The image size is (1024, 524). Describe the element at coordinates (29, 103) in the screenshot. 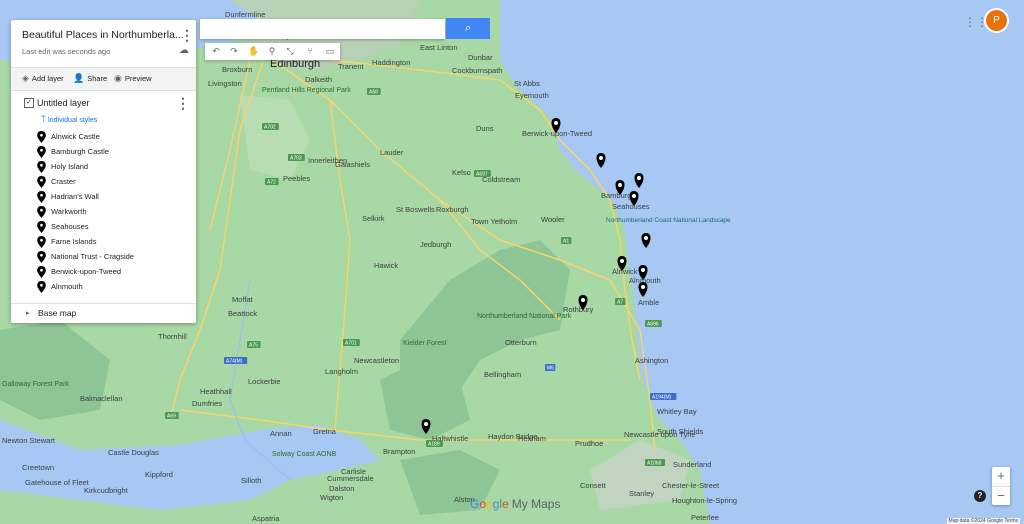

I see `layer-visibility-checkbox: ✓` at that location.